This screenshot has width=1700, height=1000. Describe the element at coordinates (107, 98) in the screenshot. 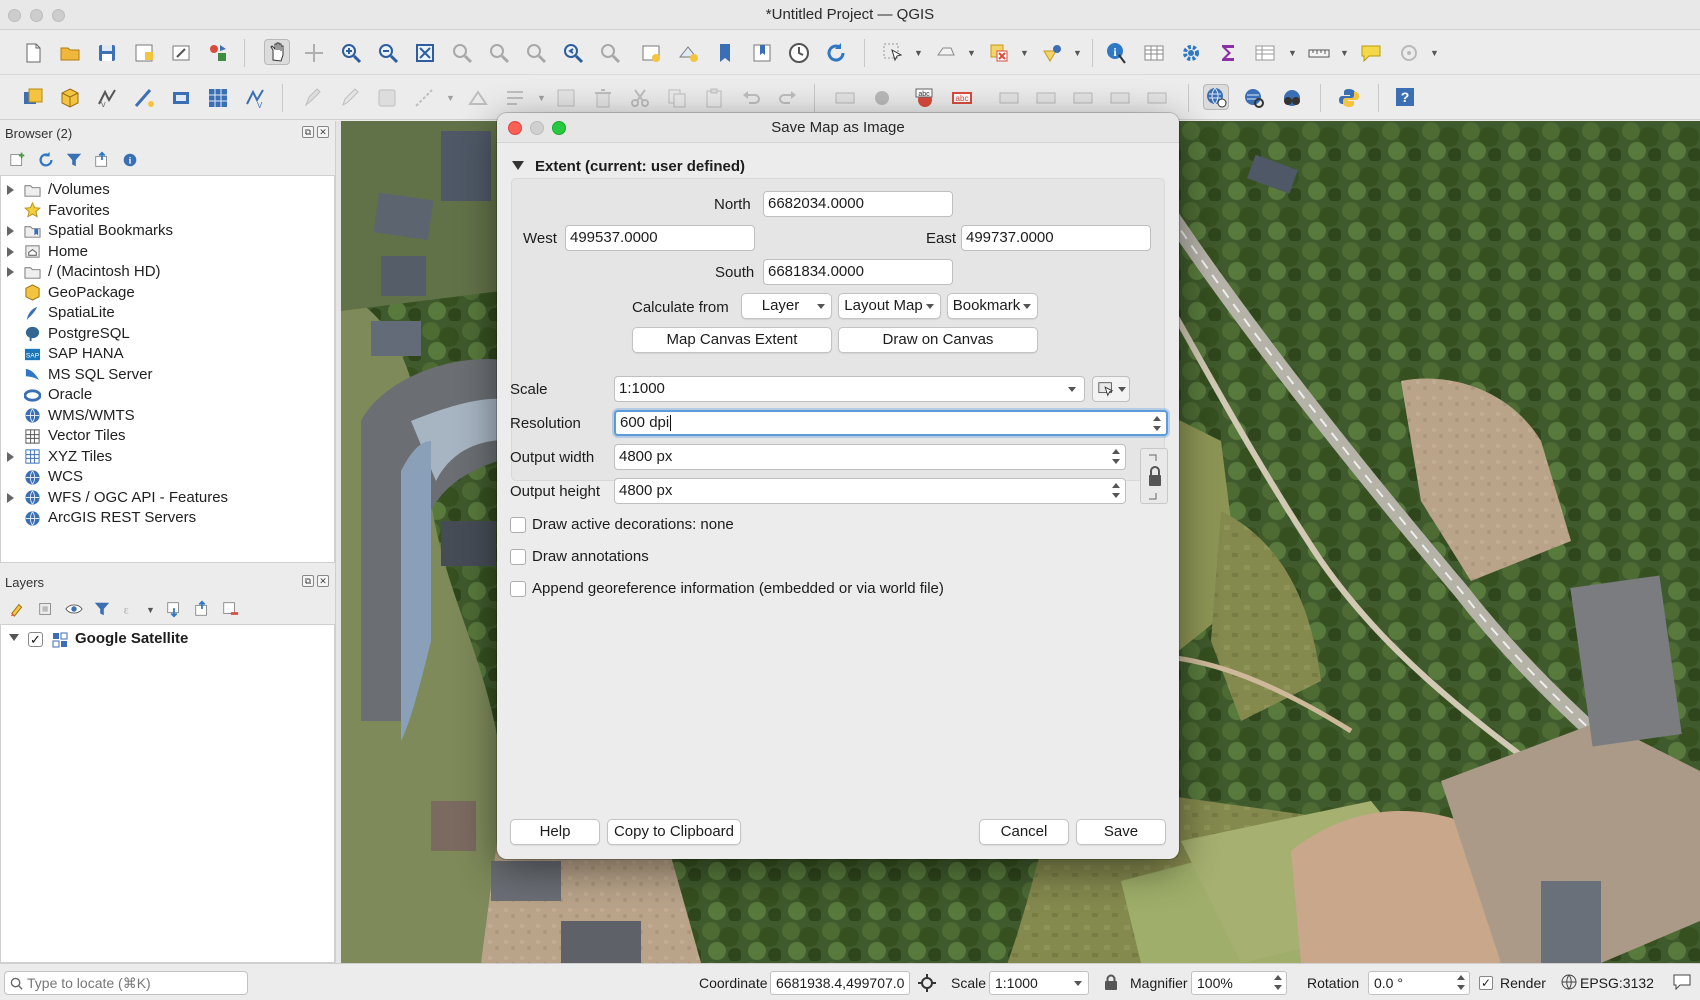

I see `new-shapefile-layer-icon: V` at that location.